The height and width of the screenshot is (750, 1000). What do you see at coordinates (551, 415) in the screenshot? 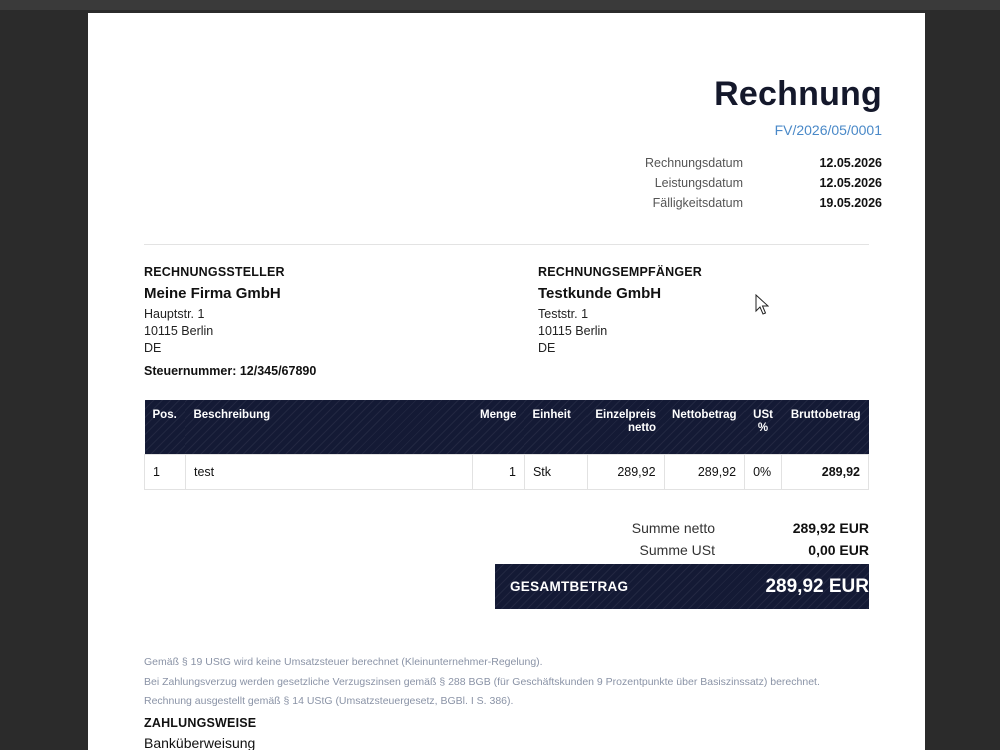
I see `col-header-unit: Einheit` at bounding box center [551, 415].